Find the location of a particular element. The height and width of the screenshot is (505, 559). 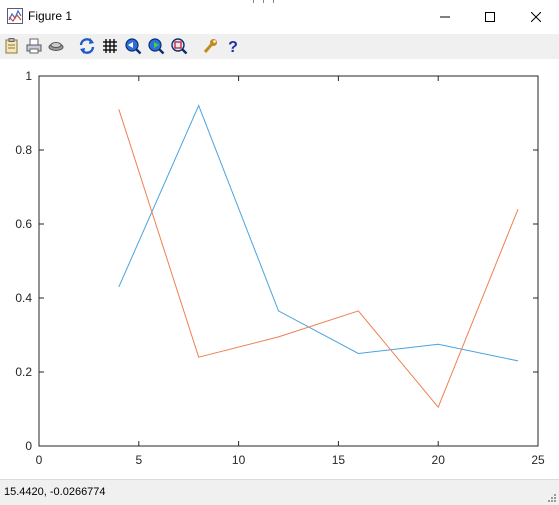

figure-toolbar: ? is located at coordinates (279, 46).